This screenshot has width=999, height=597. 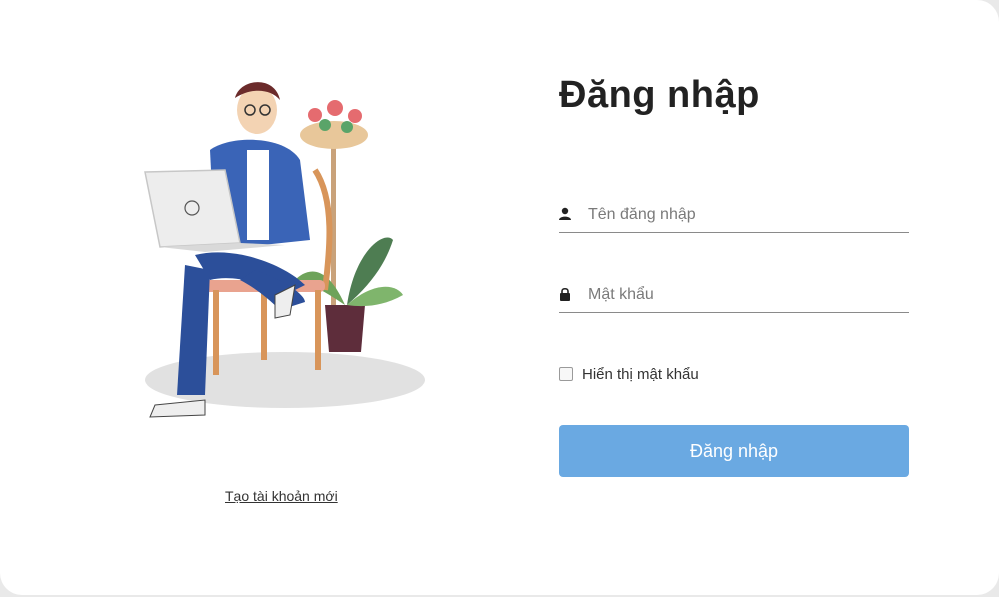 I want to click on lock-icon, so click(x=565, y=294).